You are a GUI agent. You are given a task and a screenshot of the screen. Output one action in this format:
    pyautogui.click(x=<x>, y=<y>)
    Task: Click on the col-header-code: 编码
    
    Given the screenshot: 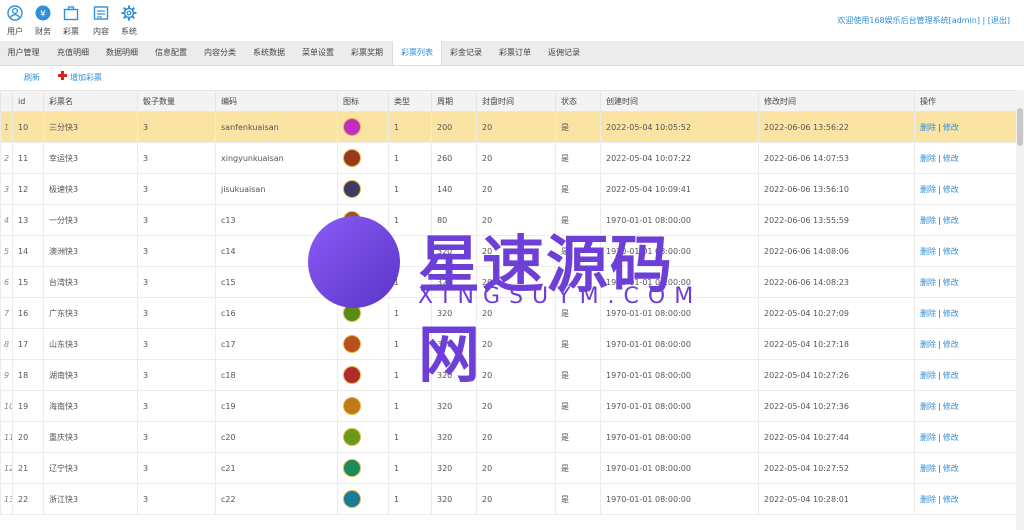 What is the action you would take?
    pyautogui.click(x=276, y=101)
    